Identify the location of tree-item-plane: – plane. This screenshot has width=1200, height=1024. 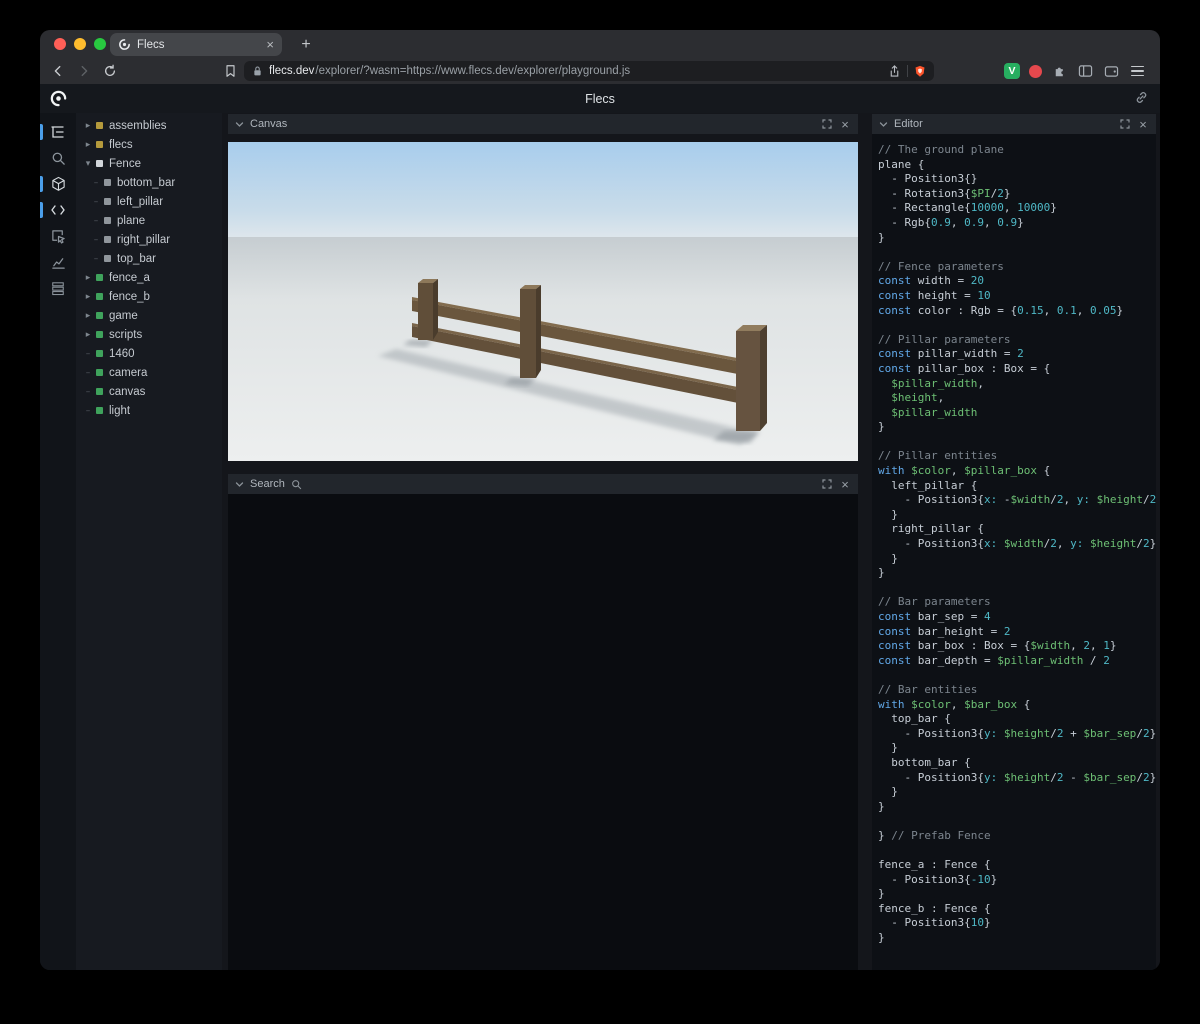
(149, 220).